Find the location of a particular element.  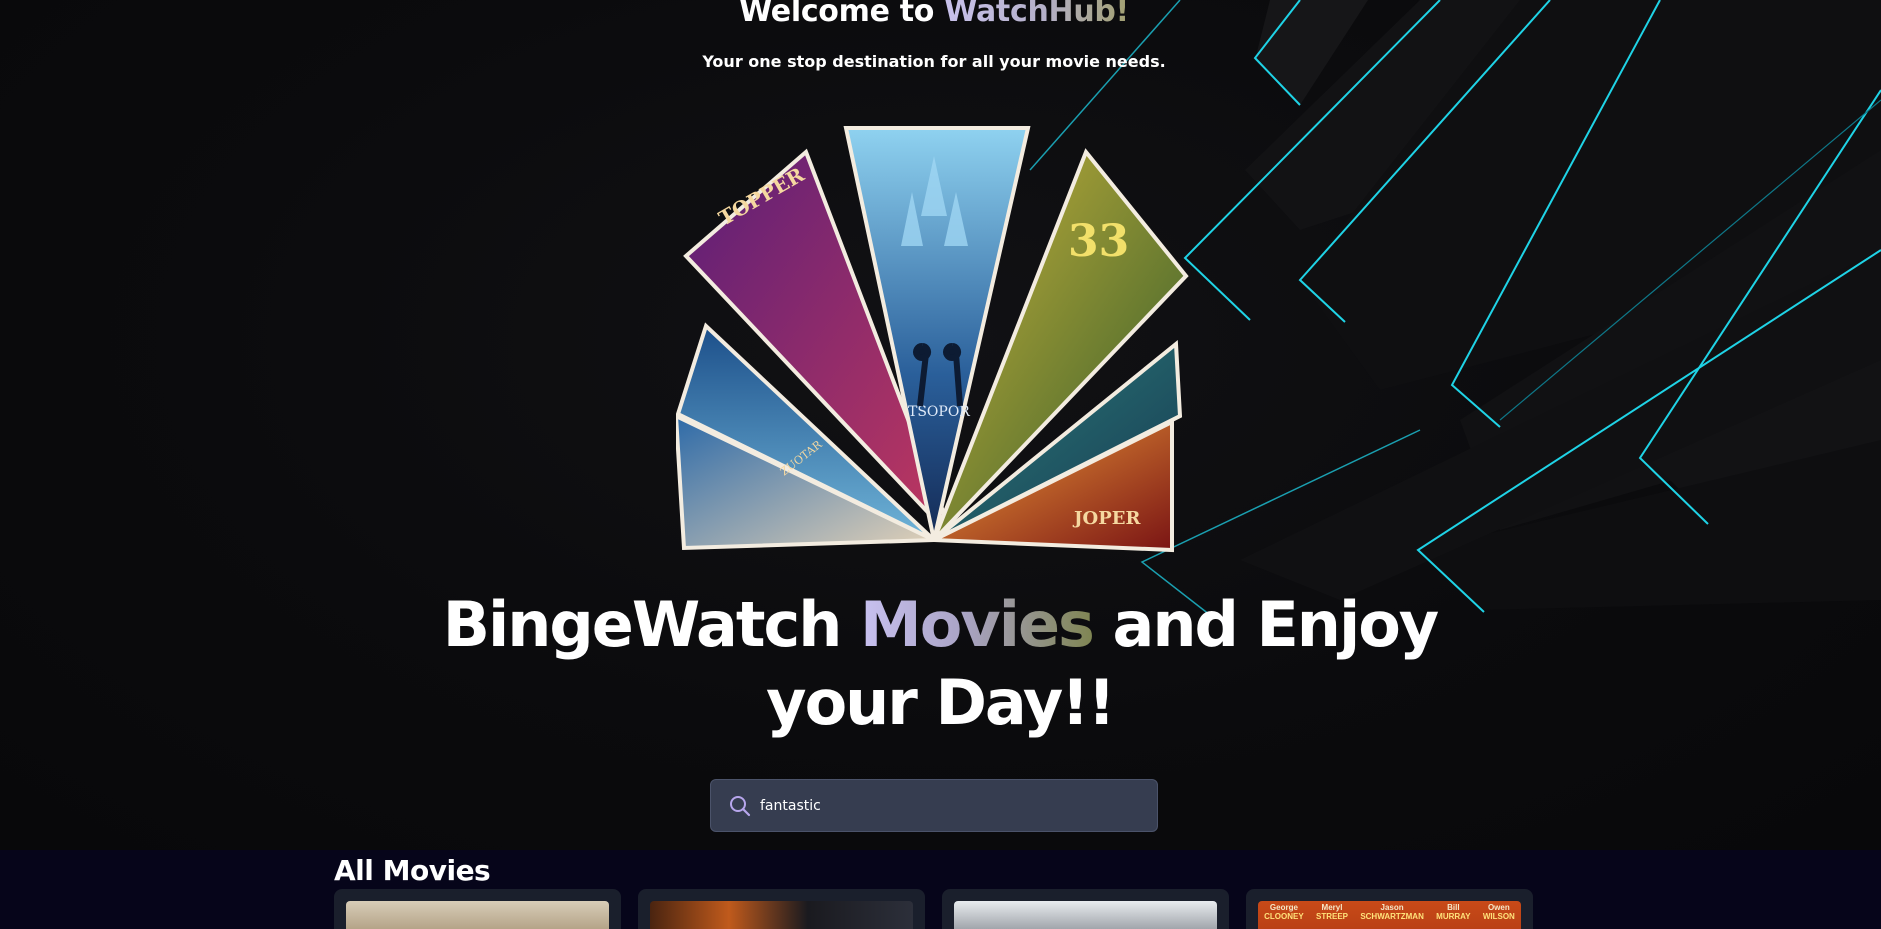

cast-member: Jason SCHWARTZMAN is located at coordinates (1392, 912).